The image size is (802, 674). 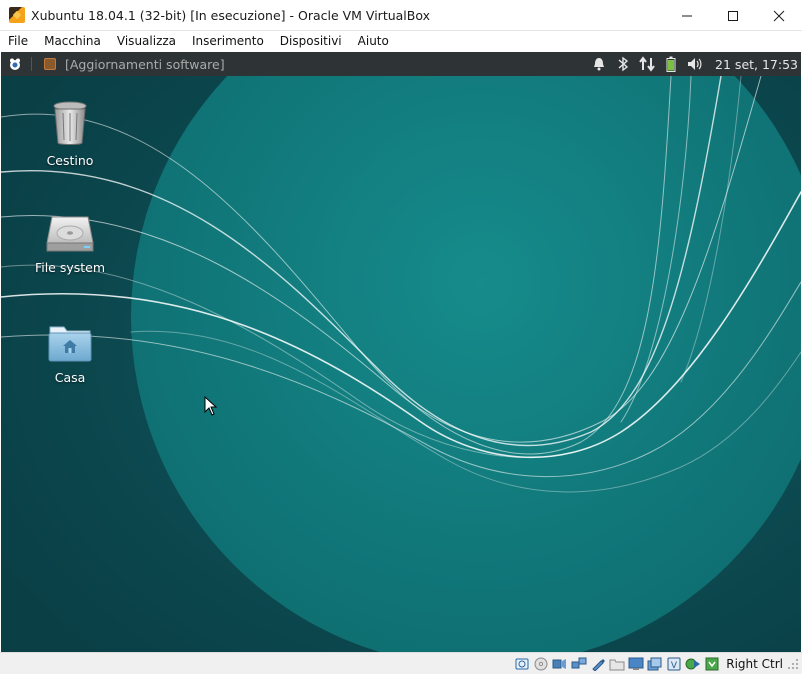 What do you see at coordinates (211, 406) in the screenshot?
I see `mouse-pointer-icon` at bounding box center [211, 406].